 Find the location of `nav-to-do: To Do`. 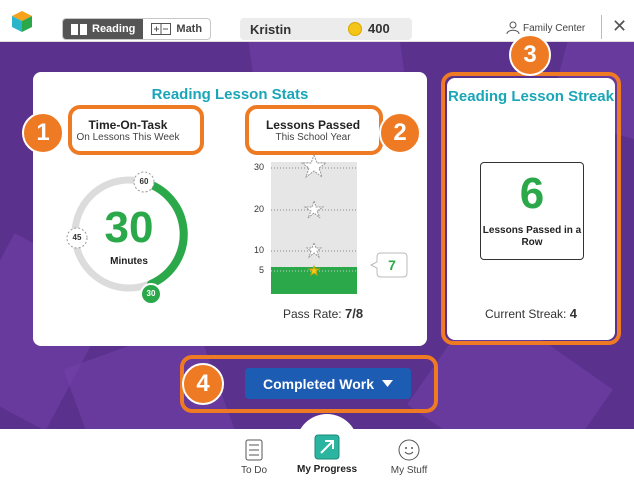

nav-to-do: To Do is located at coordinates (254, 457).